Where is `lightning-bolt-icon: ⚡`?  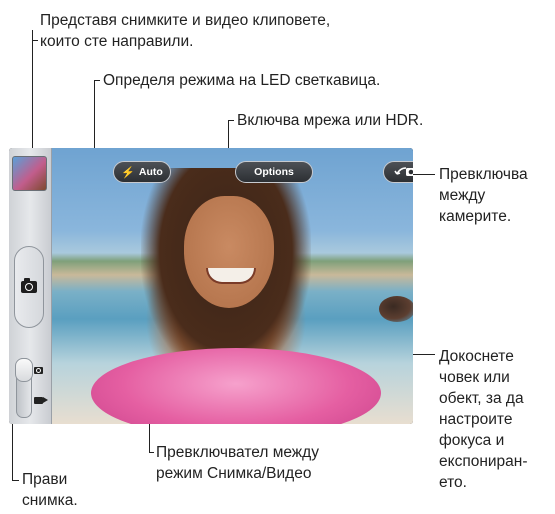
lightning-bolt-icon: ⚡ is located at coordinates (128, 172).